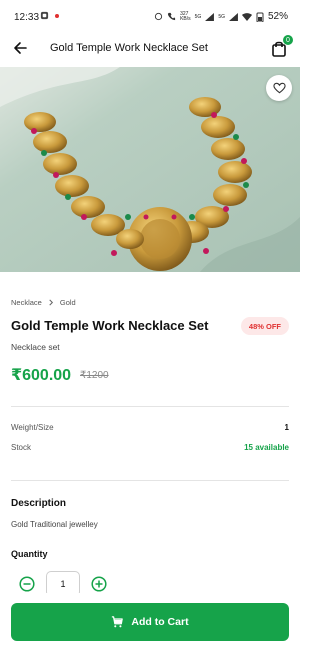  I want to click on status-bar: 12:33 327 KB/s 5G 5G 52%, so click(150, 17).